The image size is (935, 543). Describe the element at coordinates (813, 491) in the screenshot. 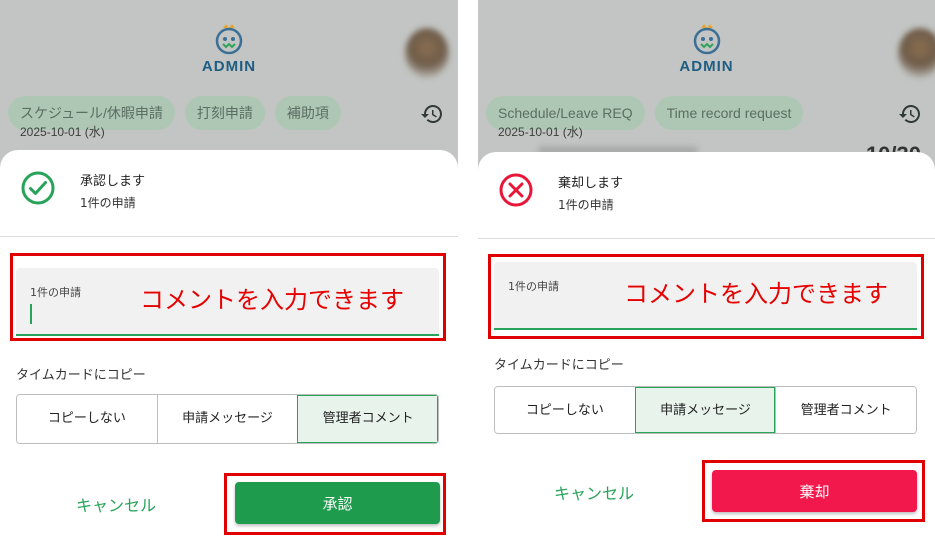

I see `reject-highlight-box` at that location.